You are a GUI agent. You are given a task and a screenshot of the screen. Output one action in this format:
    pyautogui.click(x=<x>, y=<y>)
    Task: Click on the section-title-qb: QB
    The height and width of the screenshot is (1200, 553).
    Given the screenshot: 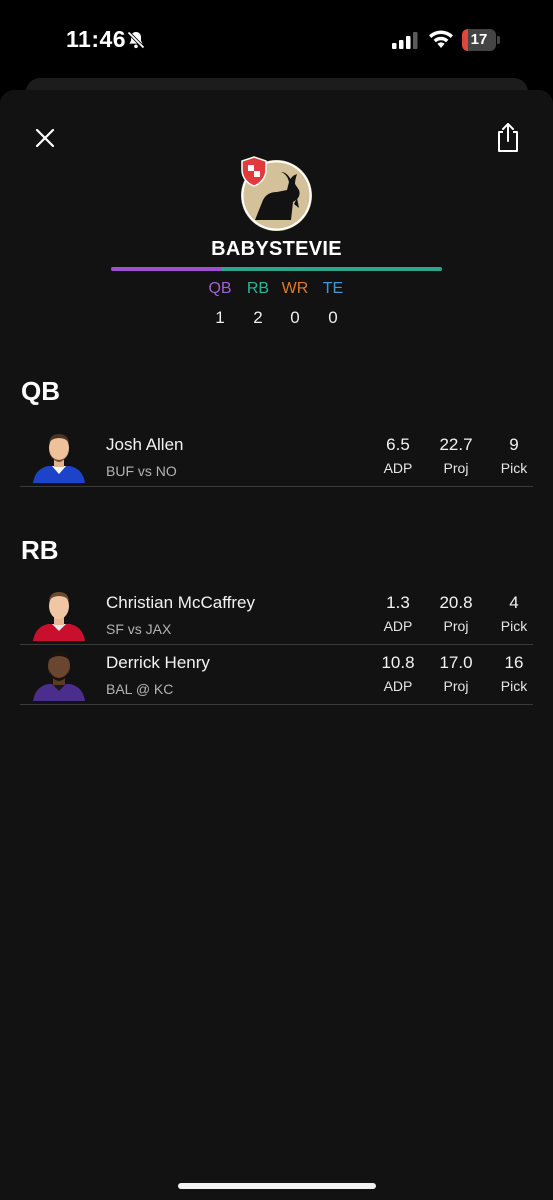 What is the action you would take?
    pyautogui.click(x=40, y=391)
    